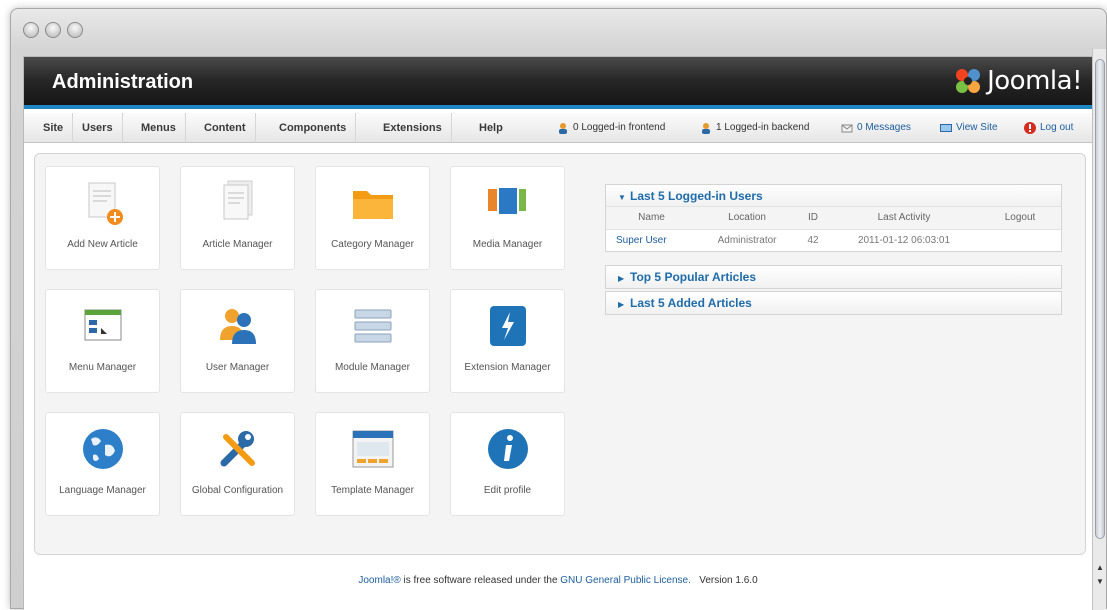 This screenshot has width=1107, height=610. What do you see at coordinates (102, 449) in the screenshot?
I see `globe-icon` at bounding box center [102, 449].